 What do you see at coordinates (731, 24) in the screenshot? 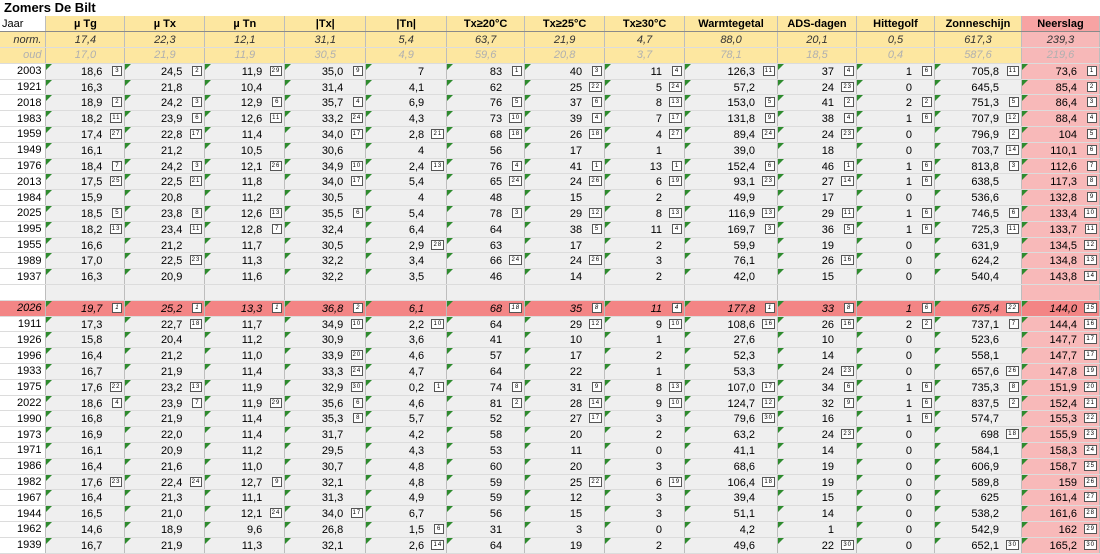
I see `column-header: Warmtegetal` at bounding box center [731, 24].